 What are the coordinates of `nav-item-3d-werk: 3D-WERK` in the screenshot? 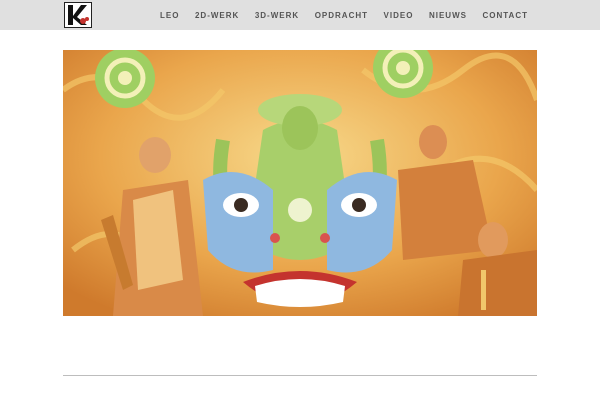 It's located at (277, 15).